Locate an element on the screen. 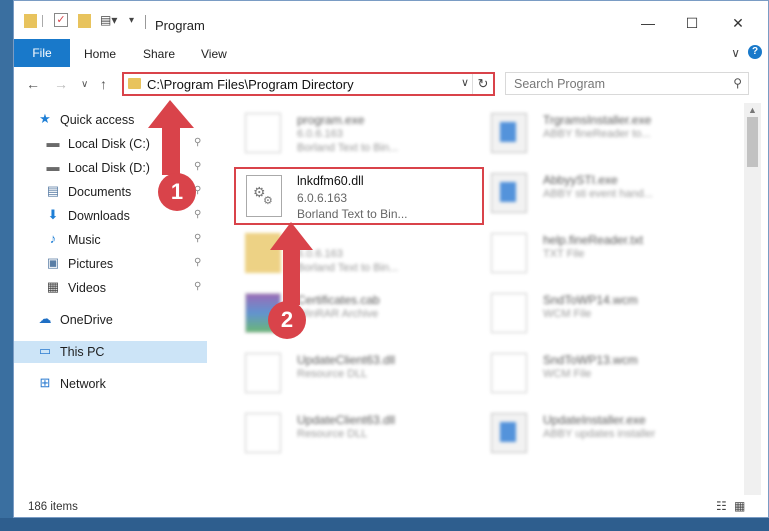 This screenshot has height=531, width=769. doc-file-icon is located at coordinates (509, 253).